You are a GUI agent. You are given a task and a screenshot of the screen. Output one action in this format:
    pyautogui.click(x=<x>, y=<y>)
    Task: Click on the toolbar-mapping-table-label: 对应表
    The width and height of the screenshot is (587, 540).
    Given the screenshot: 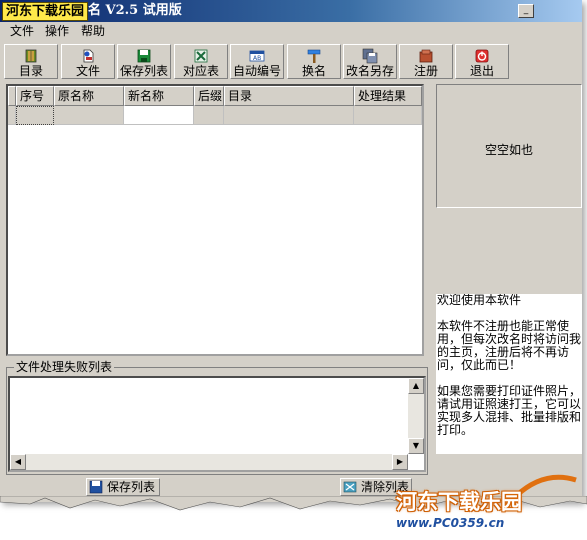 What is the action you would take?
    pyautogui.click(x=200, y=71)
    